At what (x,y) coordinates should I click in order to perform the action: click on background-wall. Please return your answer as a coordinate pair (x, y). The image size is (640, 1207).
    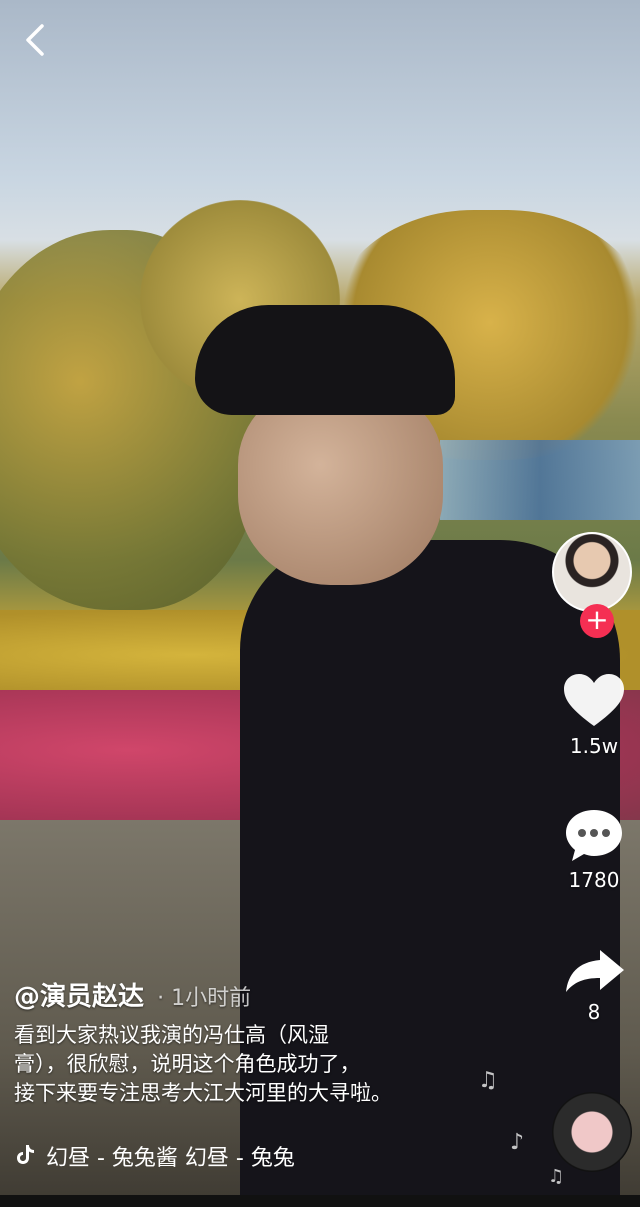
    Looking at the image, I should click on (540, 480).